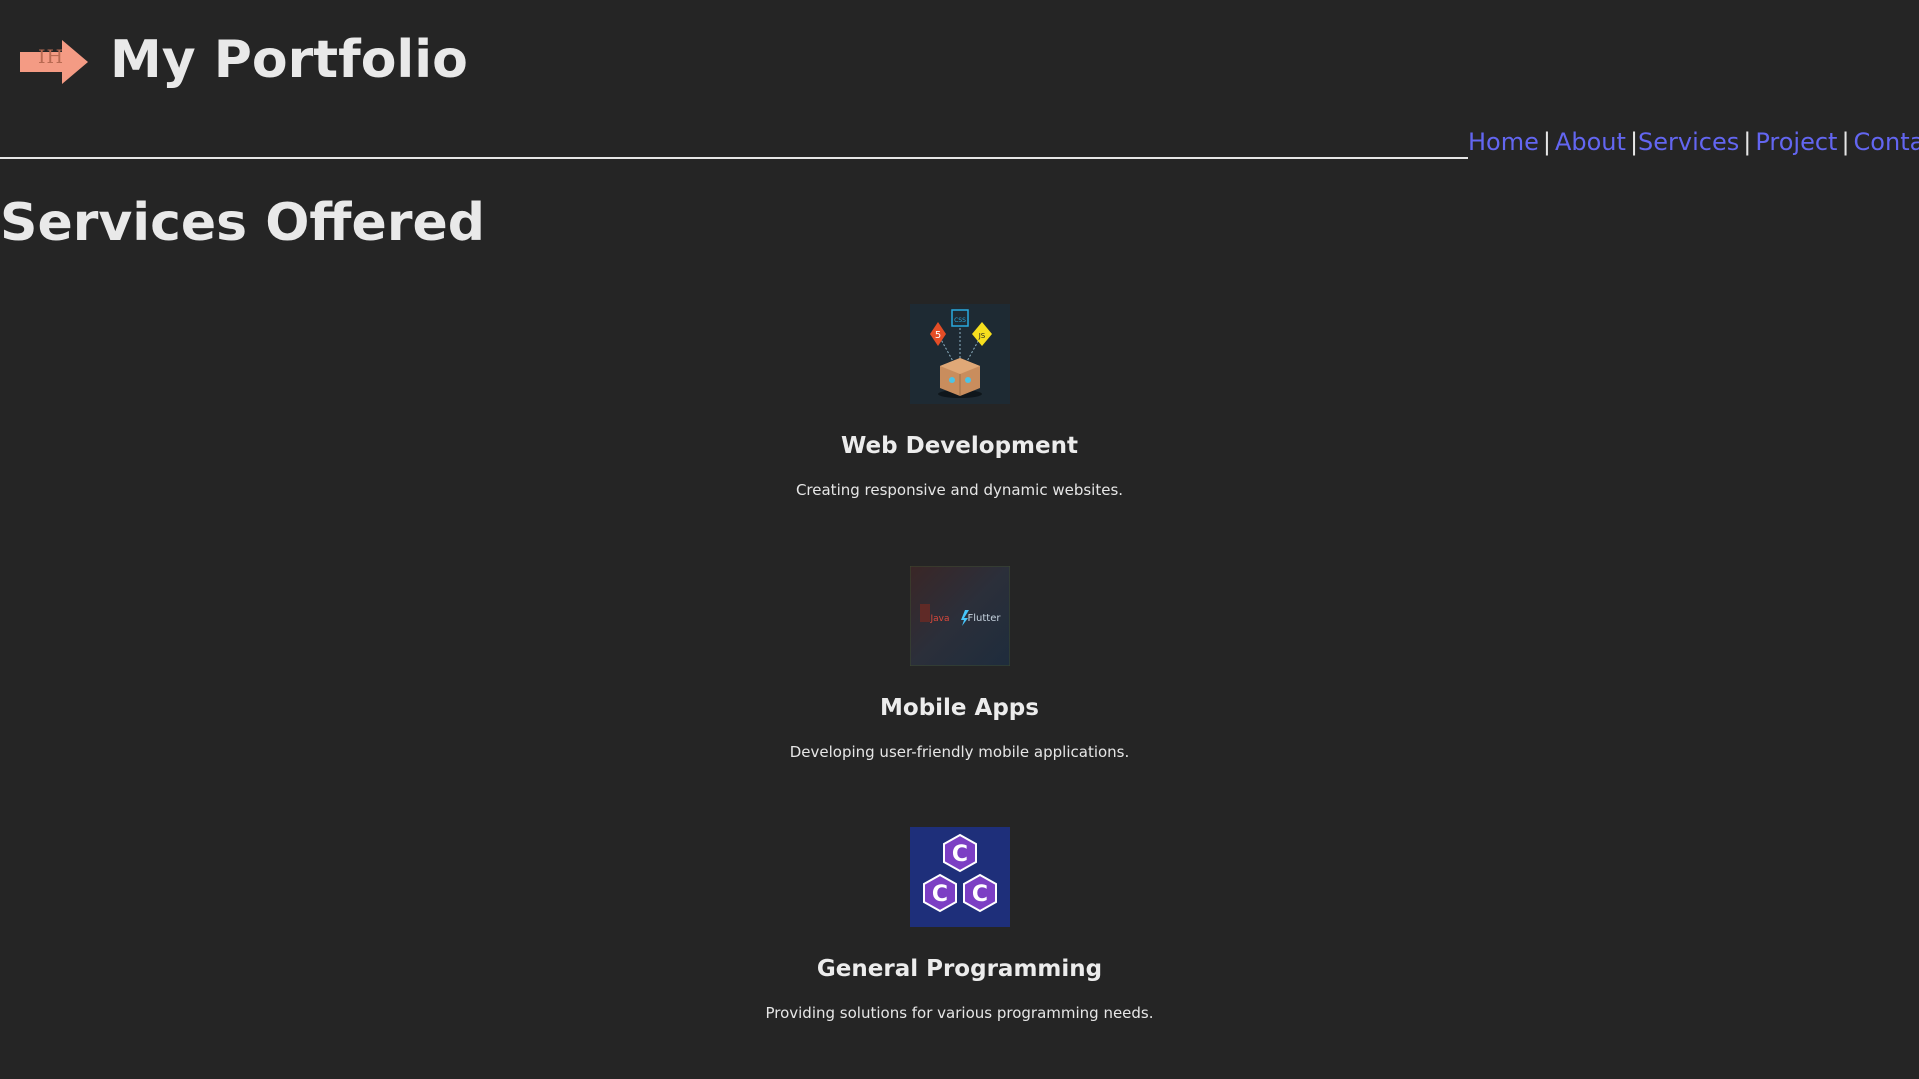  What do you see at coordinates (959, 708) in the screenshot?
I see `service-title: Mobile Apps` at bounding box center [959, 708].